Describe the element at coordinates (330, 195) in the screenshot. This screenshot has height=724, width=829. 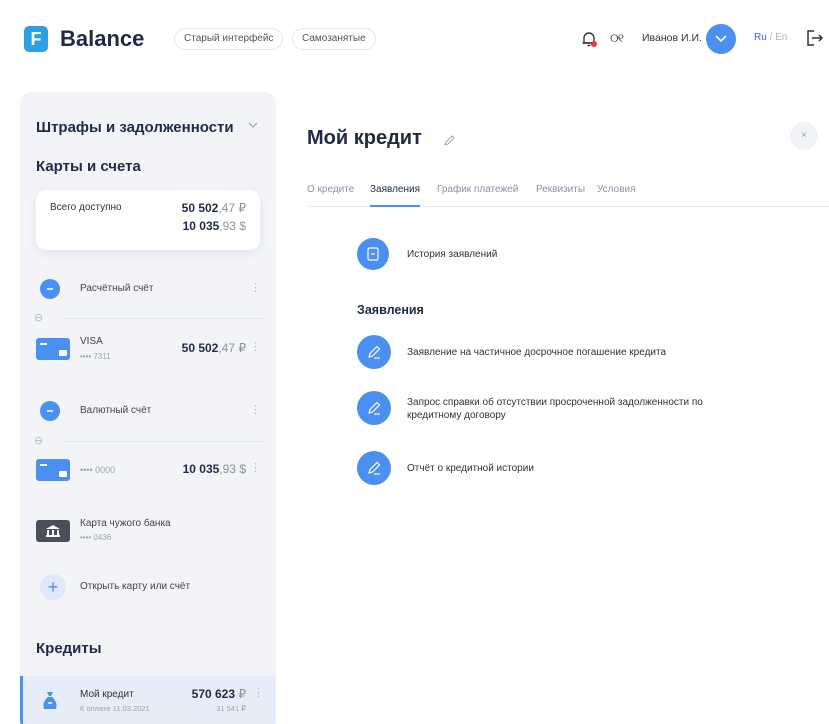
I see `tab-about-credit: О кредите` at that location.